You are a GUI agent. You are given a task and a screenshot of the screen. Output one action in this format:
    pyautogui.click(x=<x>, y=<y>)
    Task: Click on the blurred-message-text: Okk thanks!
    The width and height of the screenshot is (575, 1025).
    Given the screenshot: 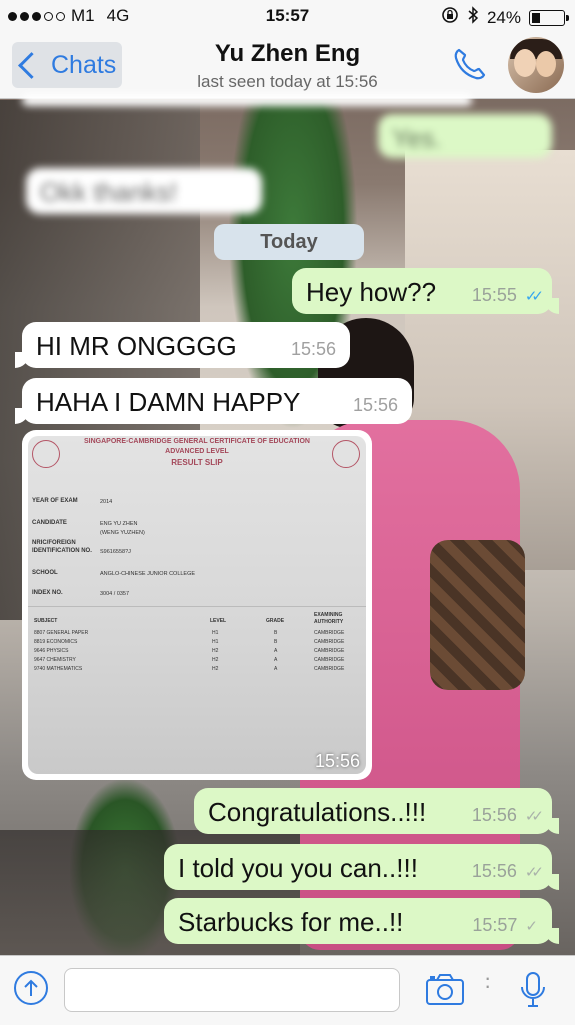 What is the action you would take?
    pyautogui.click(x=109, y=192)
    